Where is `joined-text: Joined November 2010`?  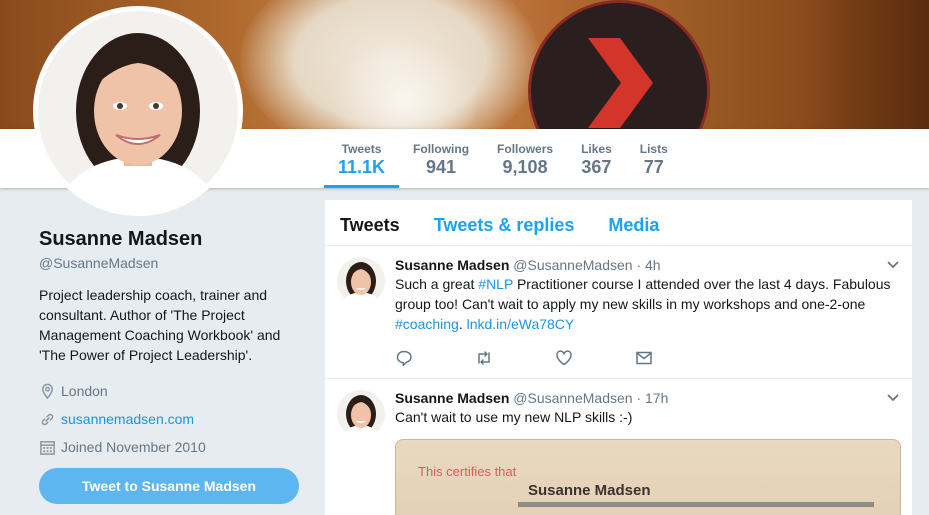 joined-text: Joined November 2010 is located at coordinates (133, 447).